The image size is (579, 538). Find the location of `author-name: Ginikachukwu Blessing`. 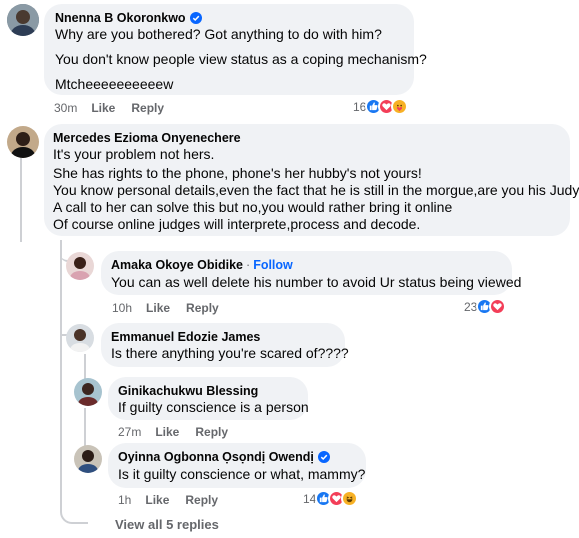

author-name: Ginikachukwu Blessing is located at coordinates (188, 391).